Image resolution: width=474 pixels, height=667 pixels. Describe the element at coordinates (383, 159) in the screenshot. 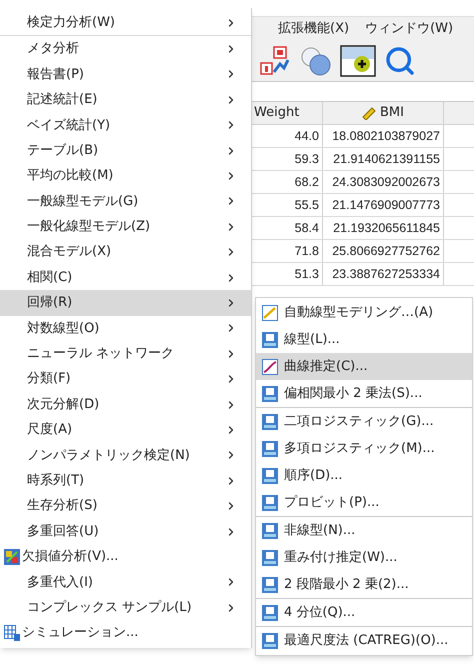

I see `table-cell: 21.9140621391155` at that location.